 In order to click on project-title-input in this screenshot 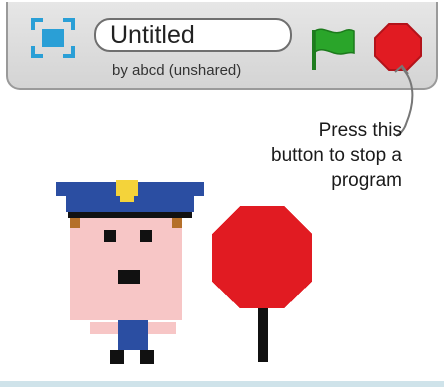, I will do `click(193, 35)`.